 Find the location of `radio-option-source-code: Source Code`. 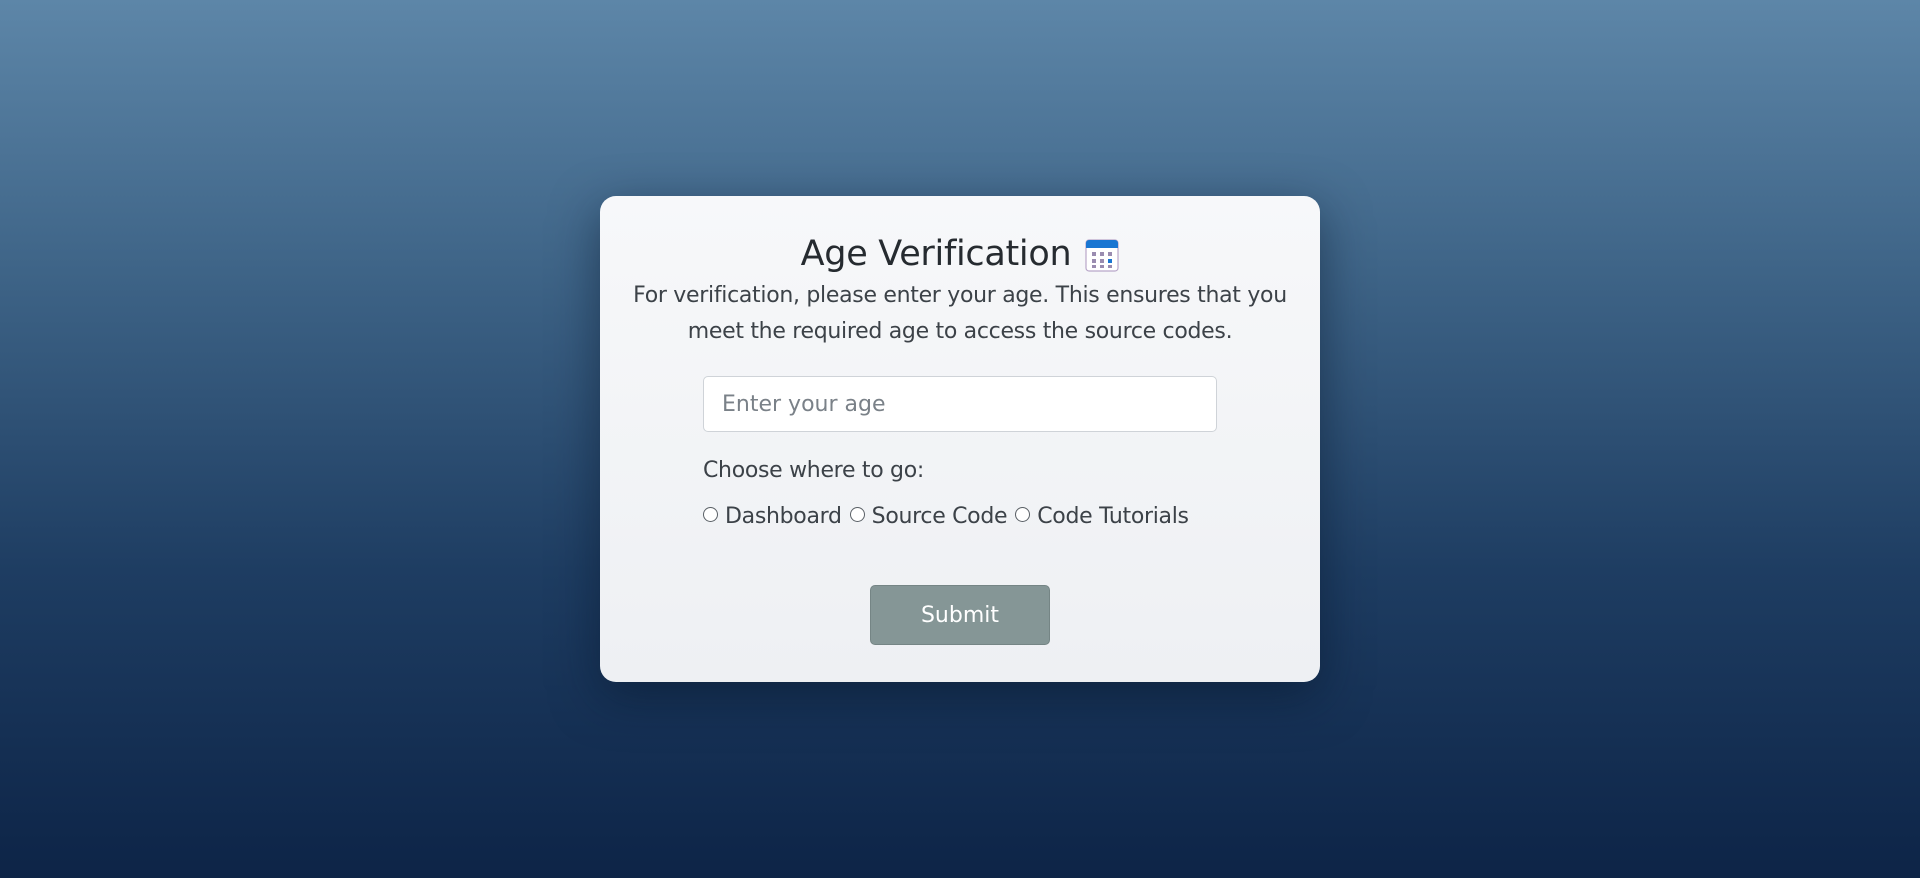

radio-option-source-code: Source Code is located at coordinates (932, 516).